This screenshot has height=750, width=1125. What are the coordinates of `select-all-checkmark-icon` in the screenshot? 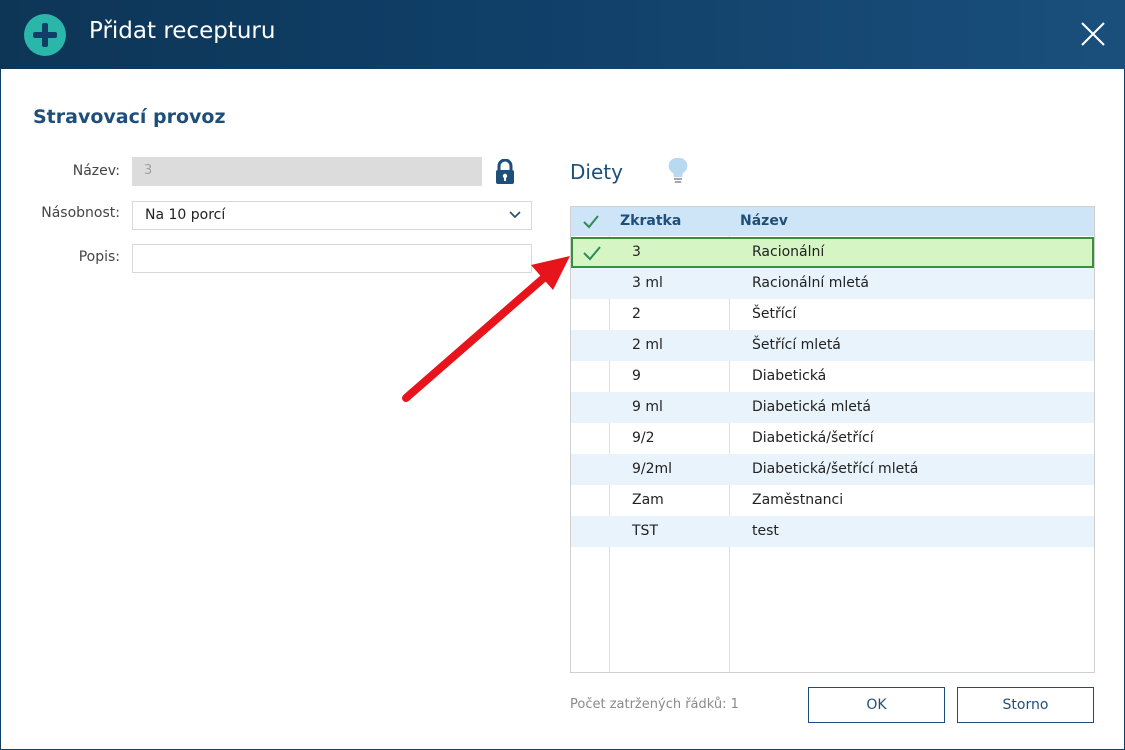 It's located at (591, 222).